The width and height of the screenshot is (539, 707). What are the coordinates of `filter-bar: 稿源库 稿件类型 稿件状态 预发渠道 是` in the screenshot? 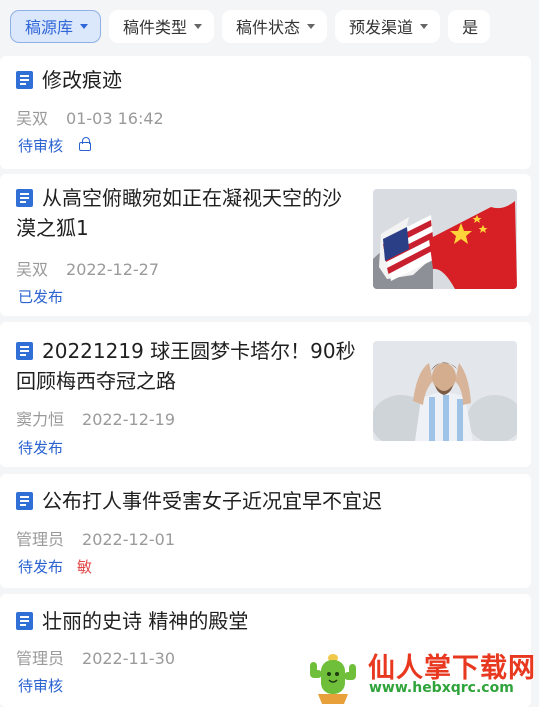 It's located at (269, 26).